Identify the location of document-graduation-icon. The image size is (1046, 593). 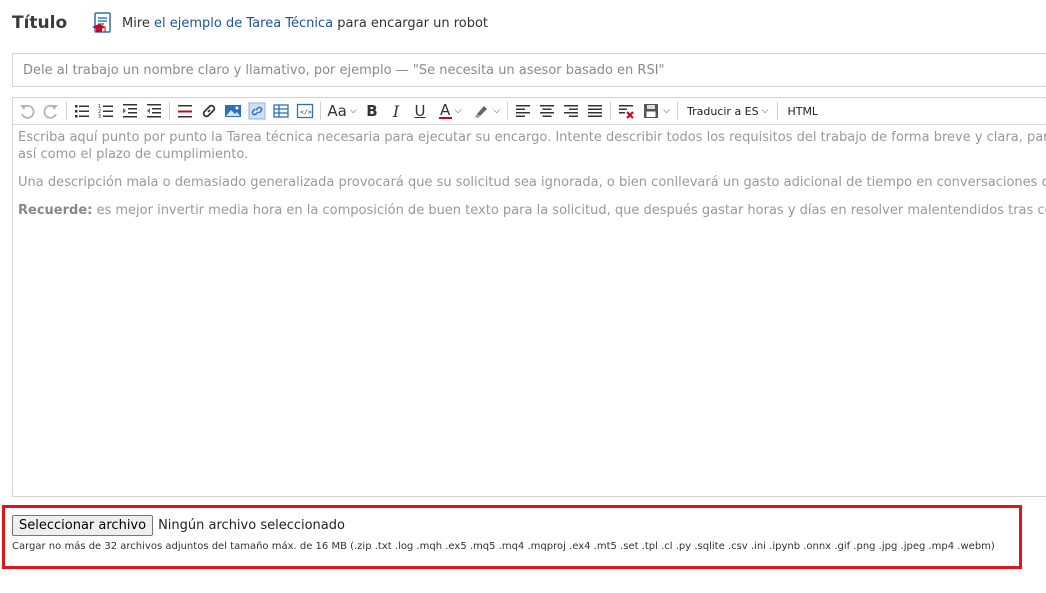
(101, 22).